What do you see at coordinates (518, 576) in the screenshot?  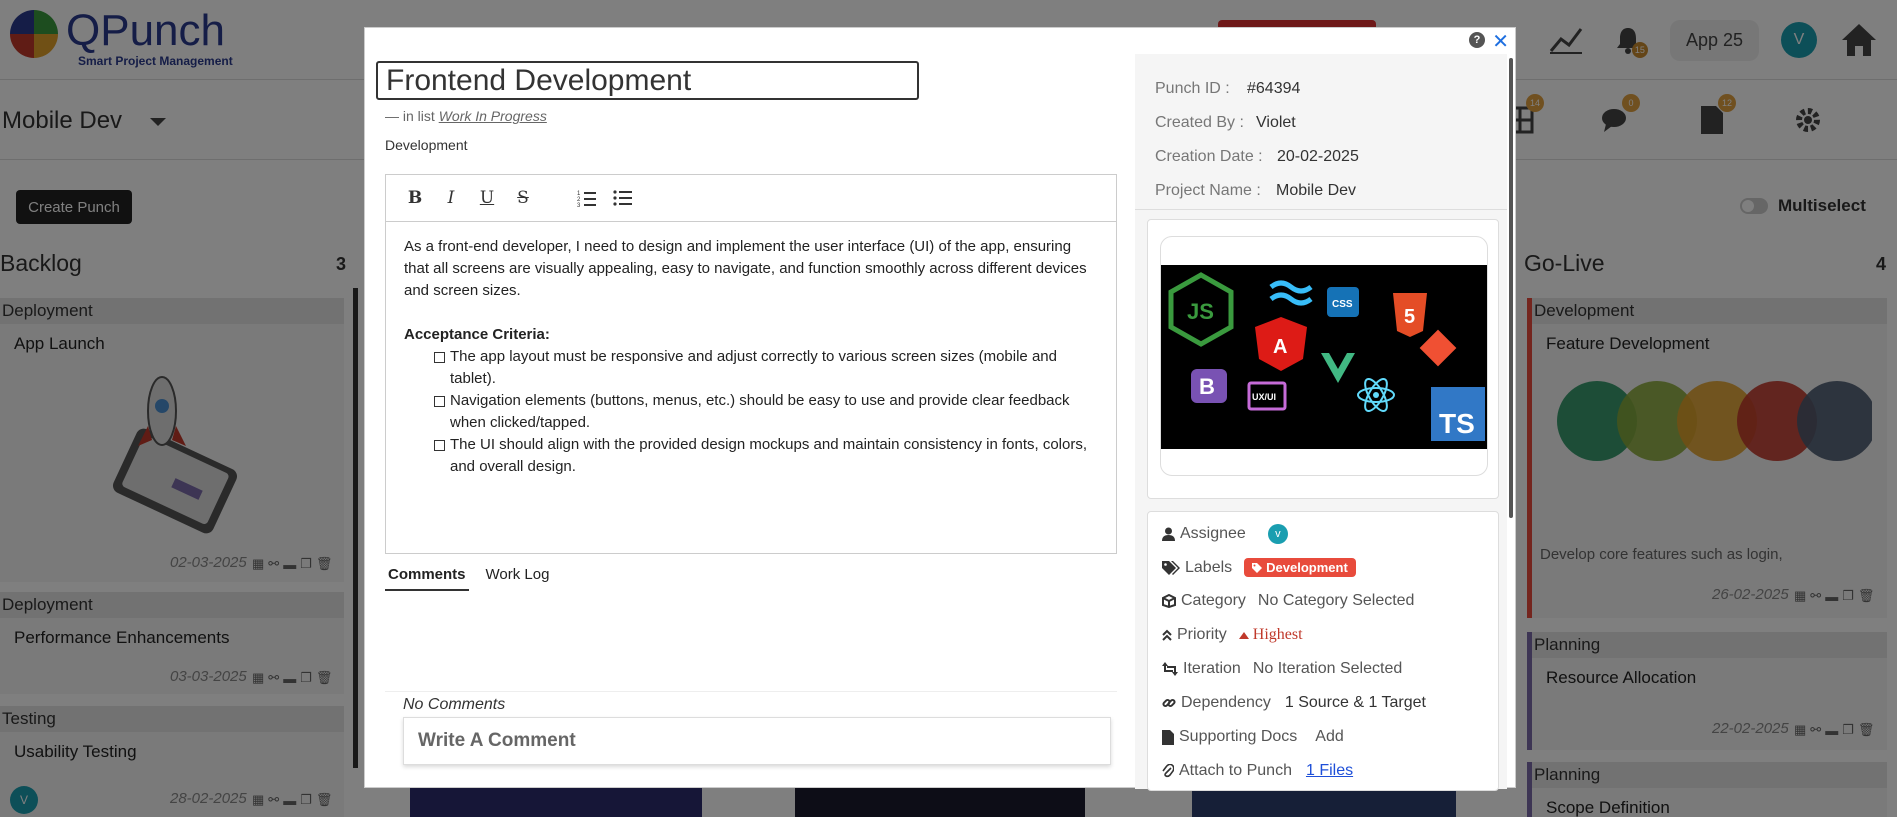 I see `tab-work-log: Work Log` at bounding box center [518, 576].